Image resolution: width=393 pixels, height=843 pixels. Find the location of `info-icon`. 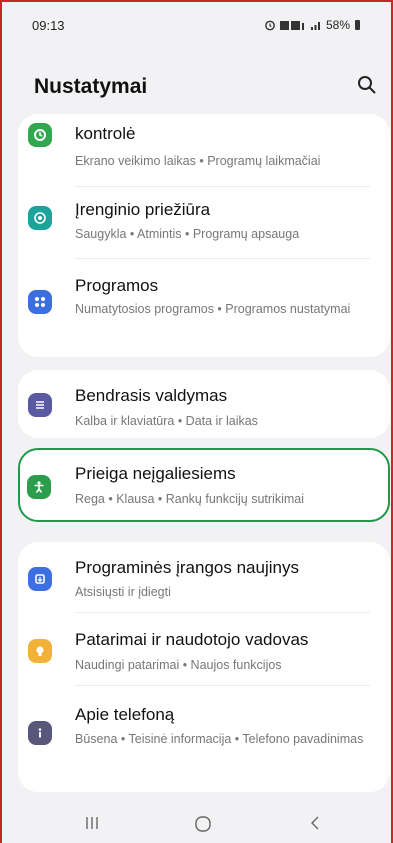

info-icon is located at coordinates (40, 733).